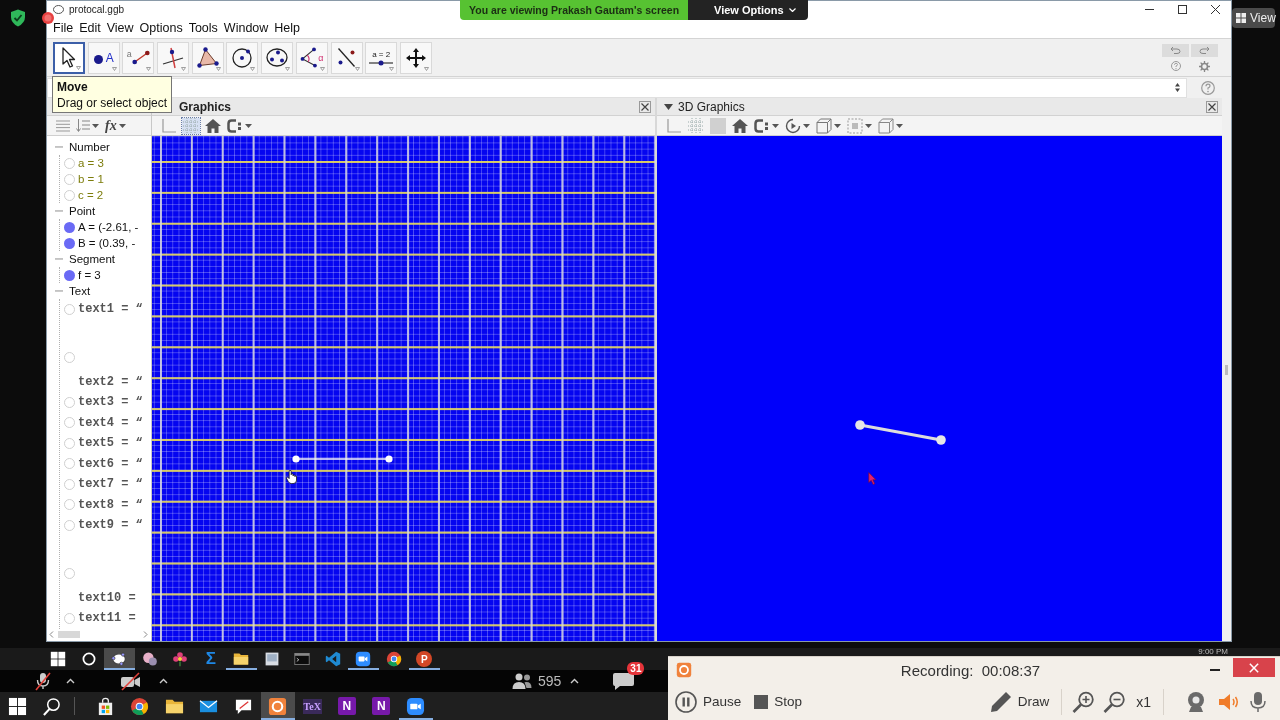  Describe the element at coordinates (107, 463) in the screenshot. I see `algebra-item: text6 = “` at that location.